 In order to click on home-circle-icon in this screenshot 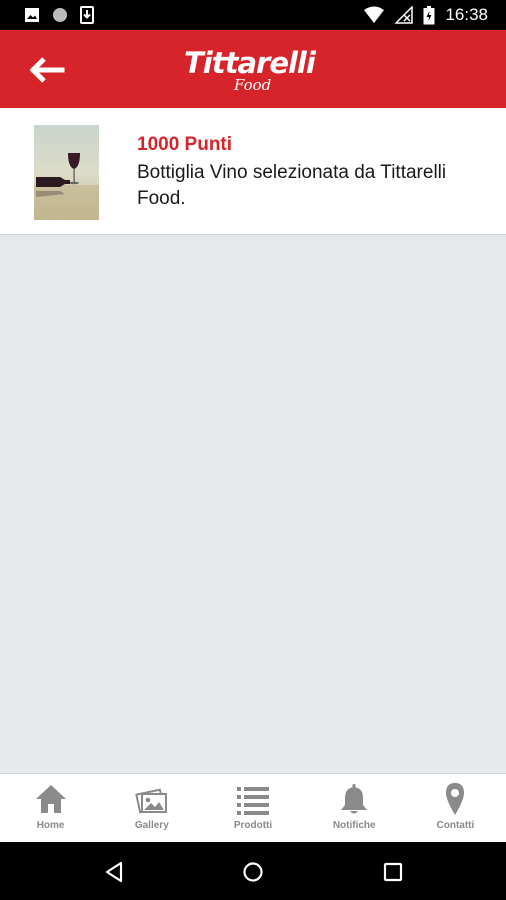, I will do `click(253, 872)`.